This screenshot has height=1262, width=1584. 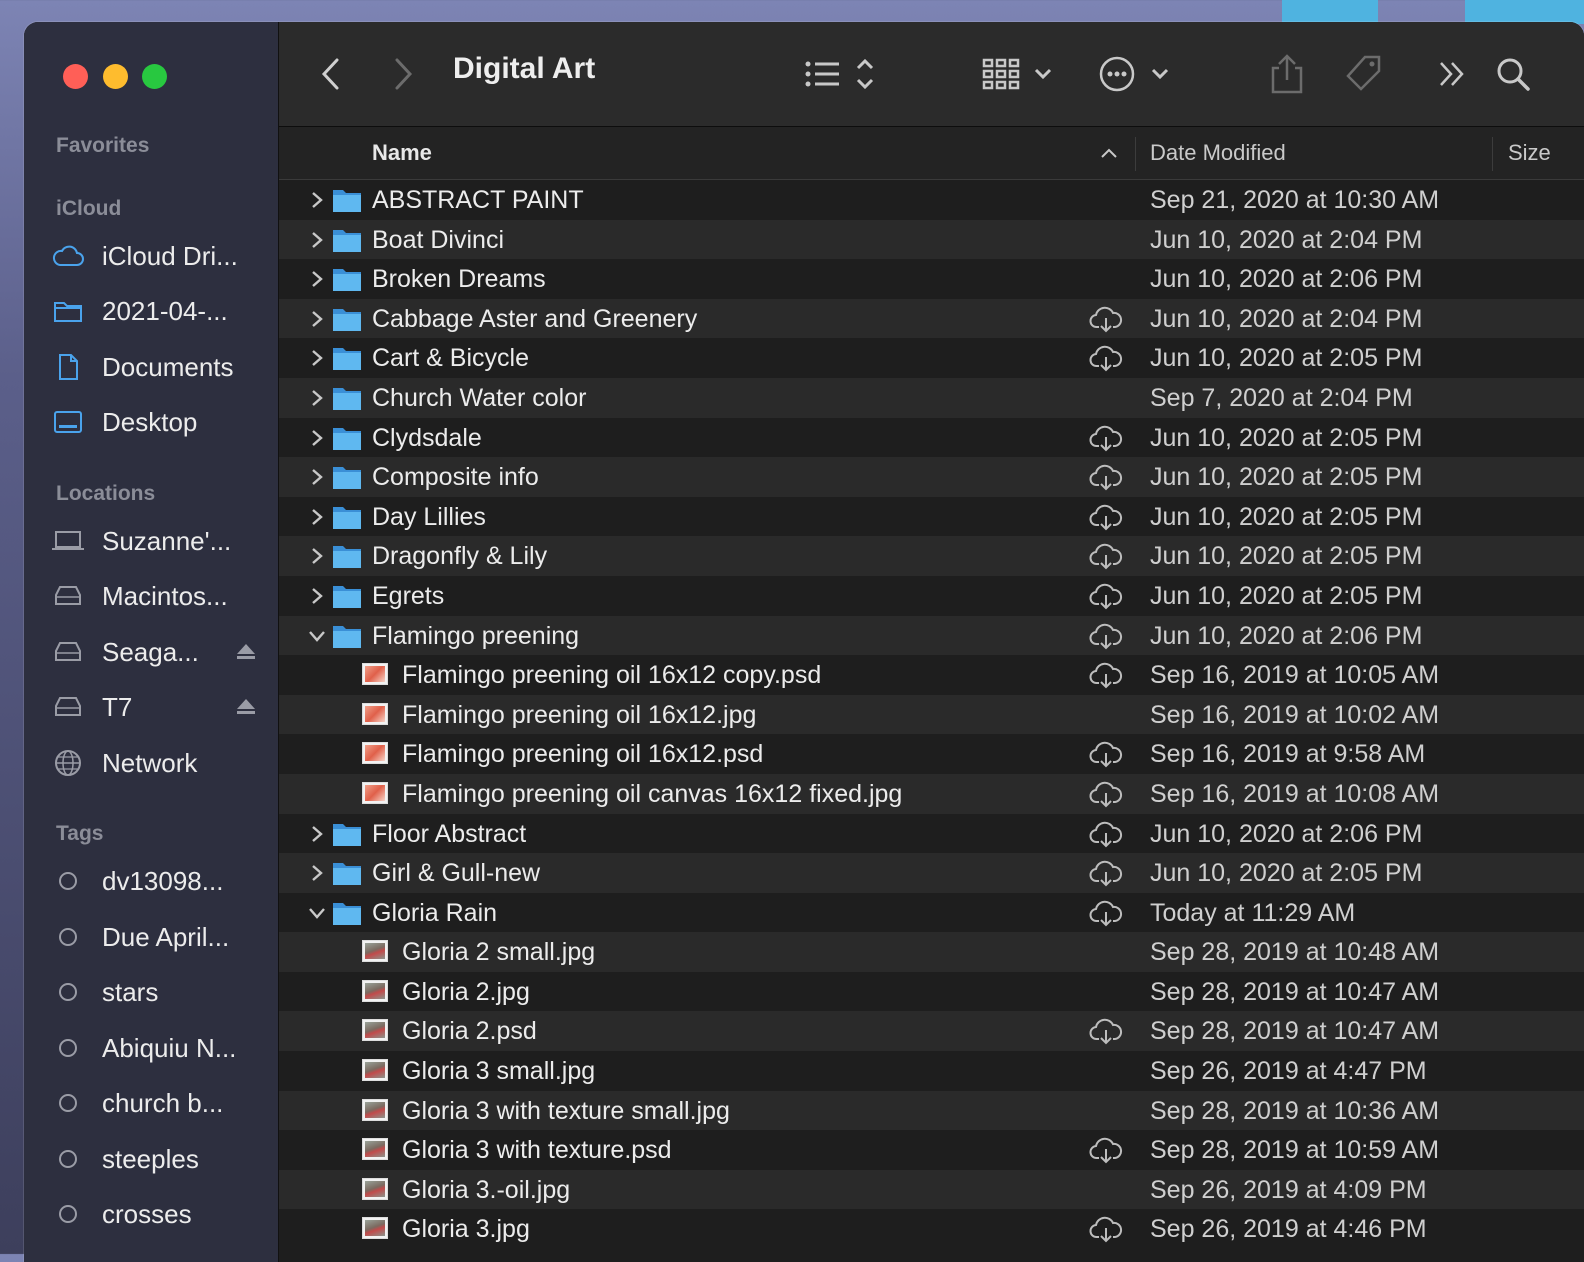 What do you see at coordinates (931, 635) in the screenshot?
I see `file-row: Flamingo preening Jun 10, 2020 at 2:06 PM` at bounding box center [931, 635].